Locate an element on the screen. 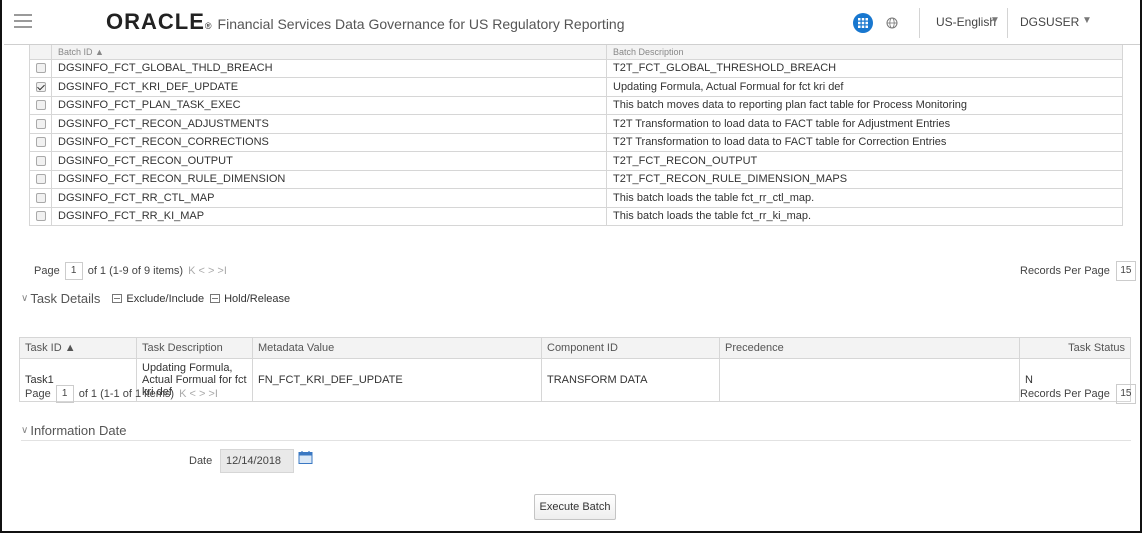 The image size is (1142, 533). batch-id-cell: DGSINFO_FCT_RR_CTL_MAP is located at coordinates (329, 198).